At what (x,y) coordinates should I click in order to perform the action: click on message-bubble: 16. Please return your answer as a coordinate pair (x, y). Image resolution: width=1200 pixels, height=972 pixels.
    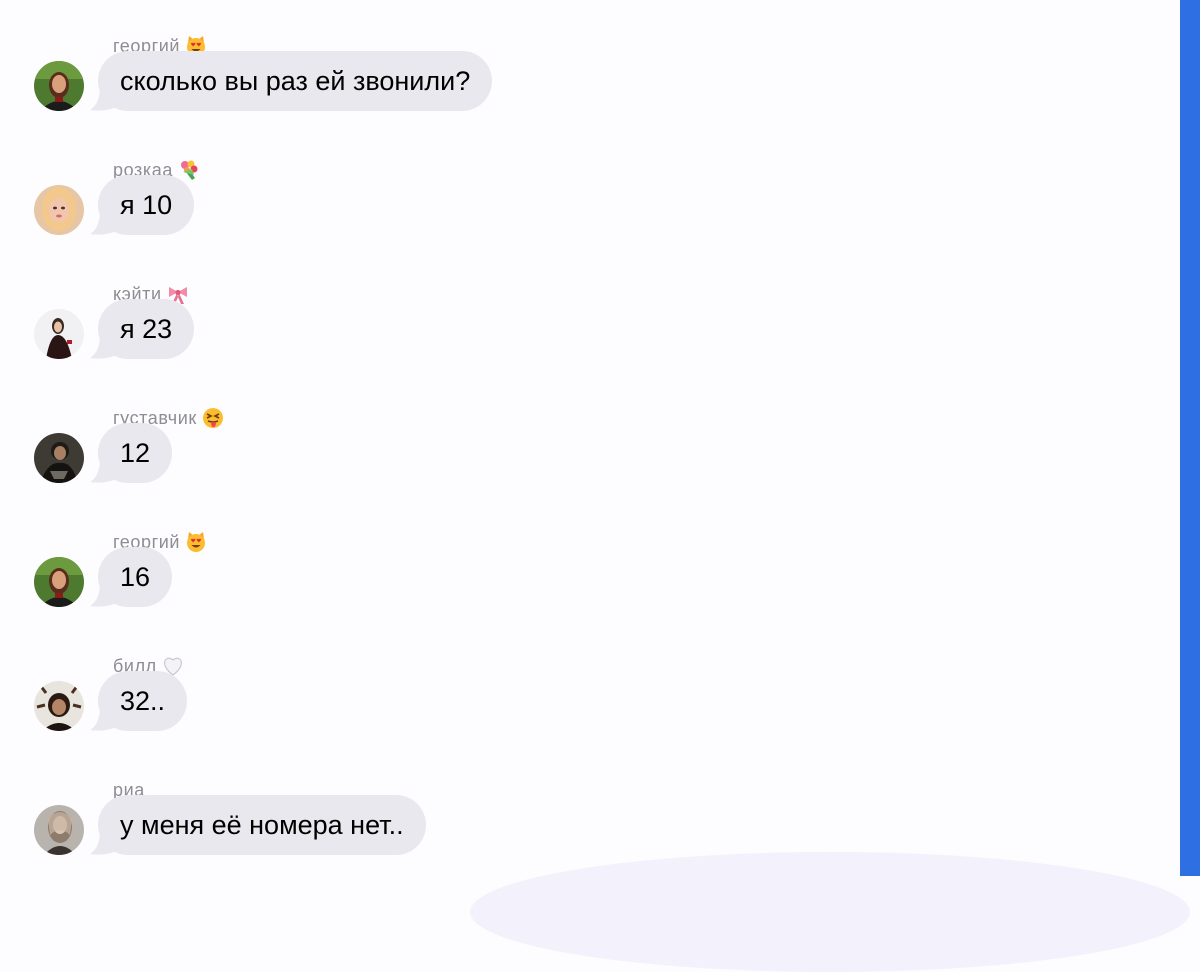
    Looking at the image, I should click on (135, 577).